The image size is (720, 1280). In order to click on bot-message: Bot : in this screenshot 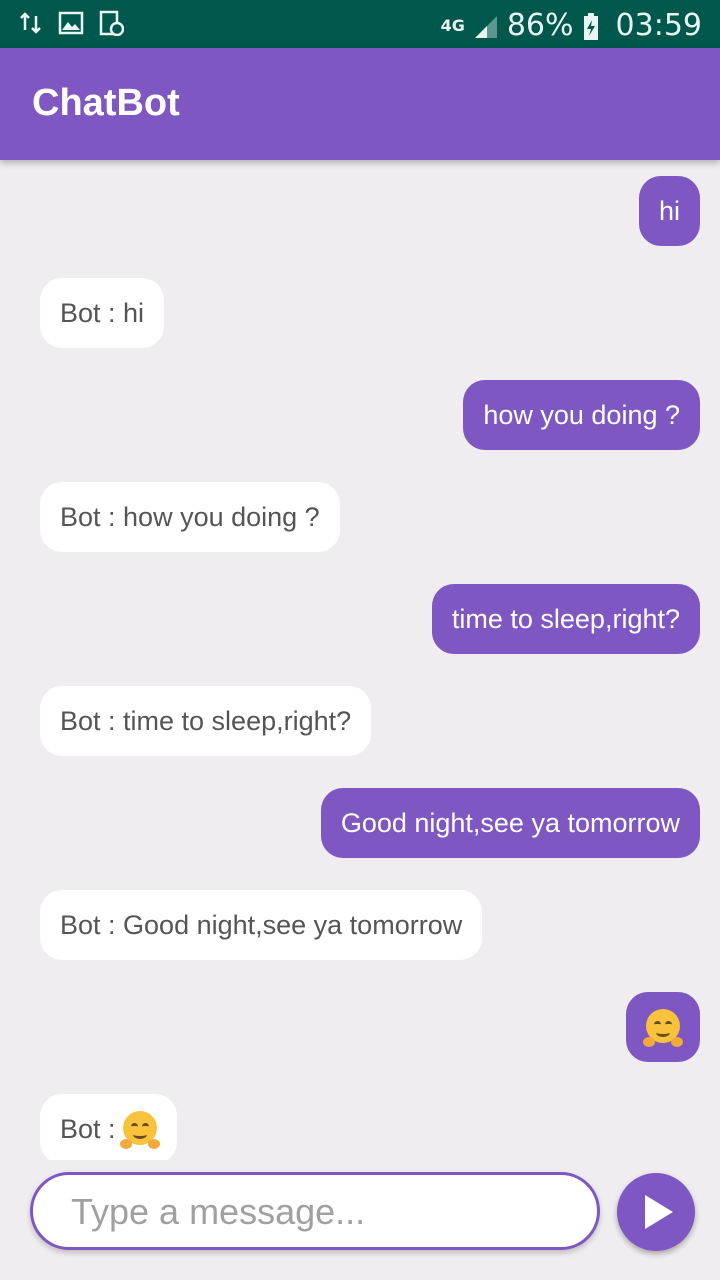, I will do `click(109, 1127)`.